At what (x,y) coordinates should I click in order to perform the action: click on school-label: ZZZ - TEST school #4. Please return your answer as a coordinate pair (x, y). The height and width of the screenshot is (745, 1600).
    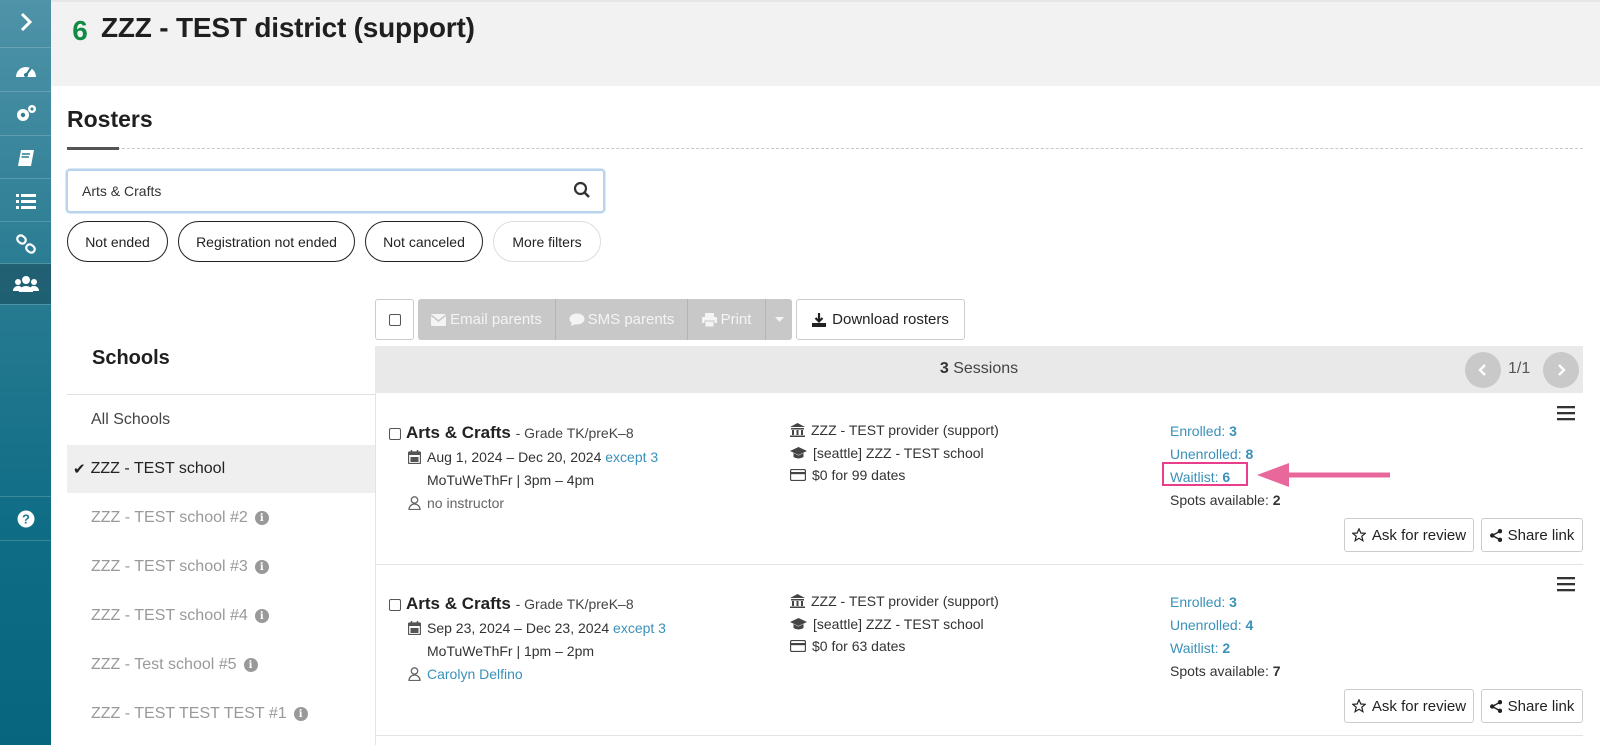
    Looking at the image, I should click on (169, 615).